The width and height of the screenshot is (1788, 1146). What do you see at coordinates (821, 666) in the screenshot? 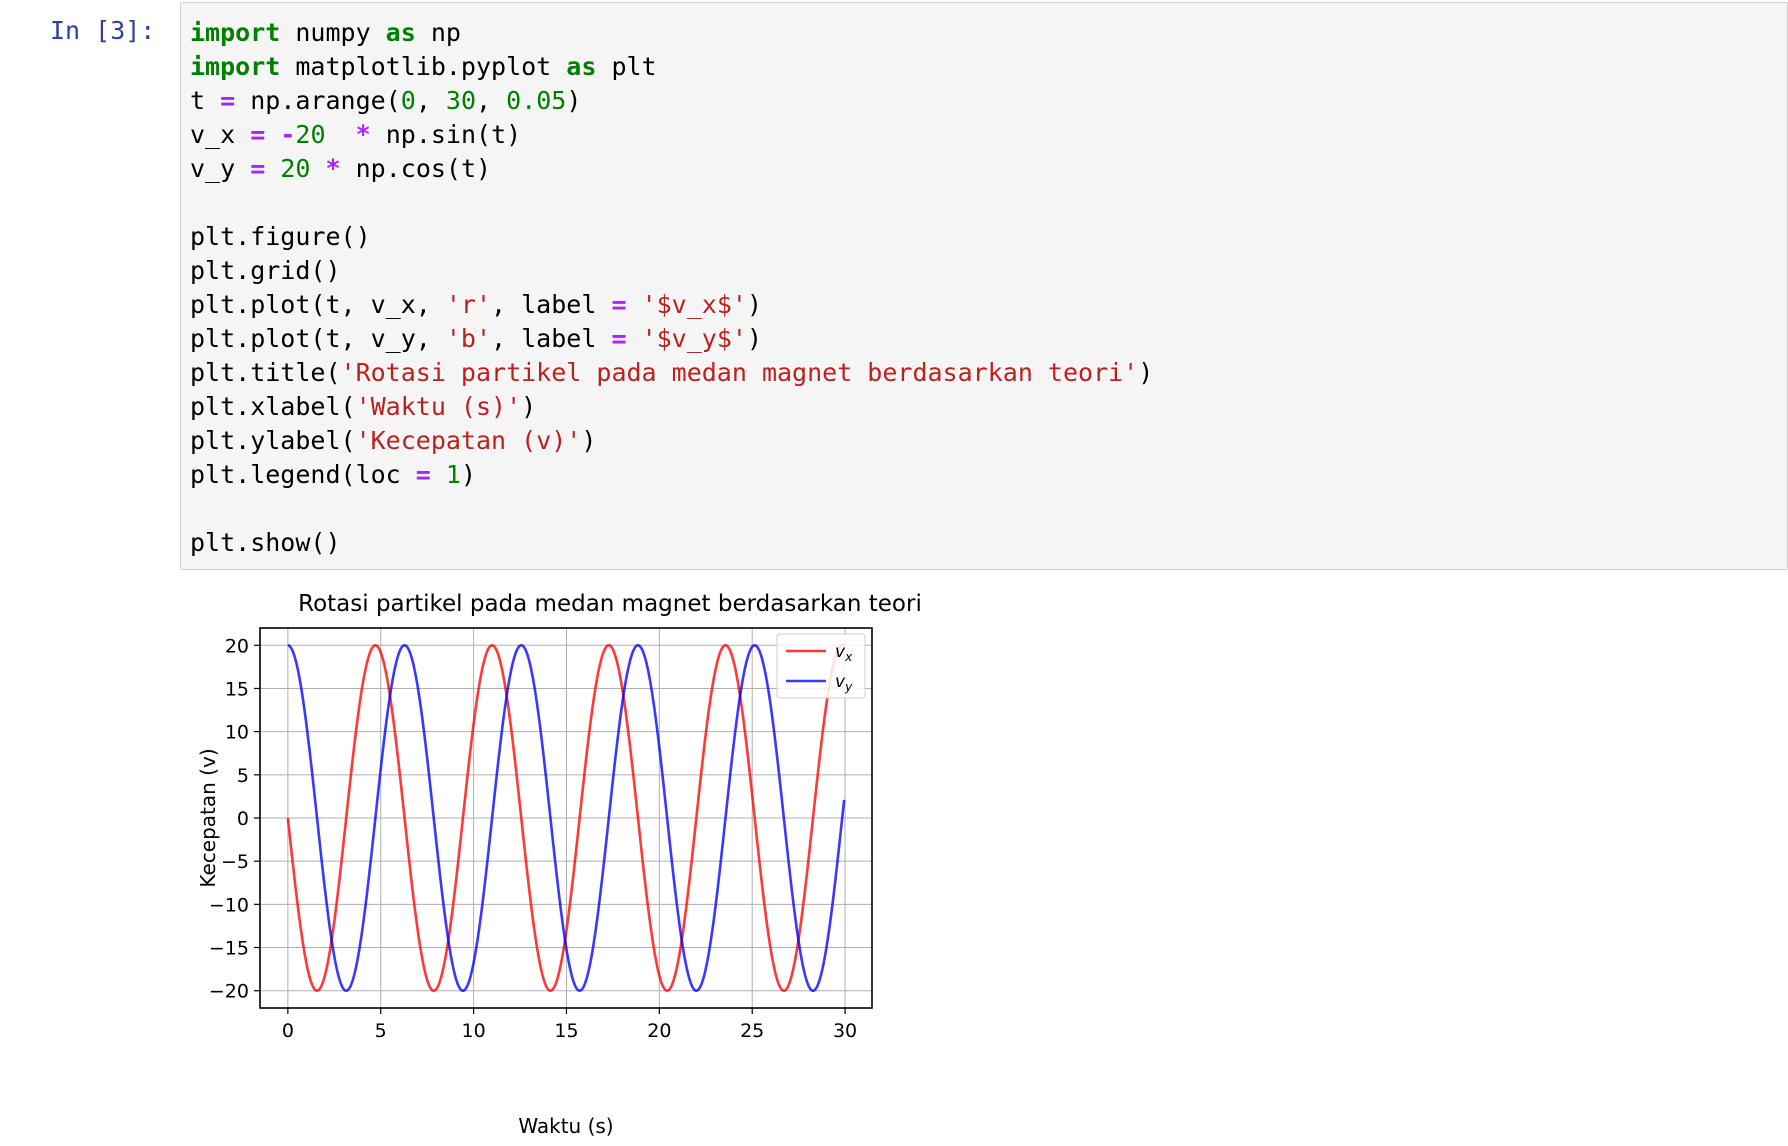
I see `legend: vxvy` at bounding box center [821, 666].